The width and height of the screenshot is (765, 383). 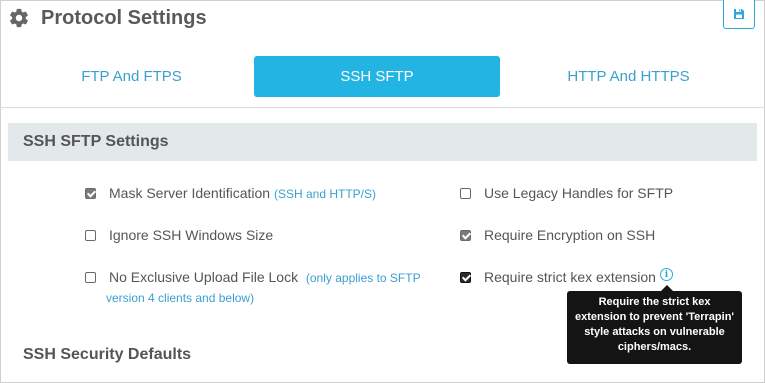 I want to click on save-button, so click(x=739, y=14).